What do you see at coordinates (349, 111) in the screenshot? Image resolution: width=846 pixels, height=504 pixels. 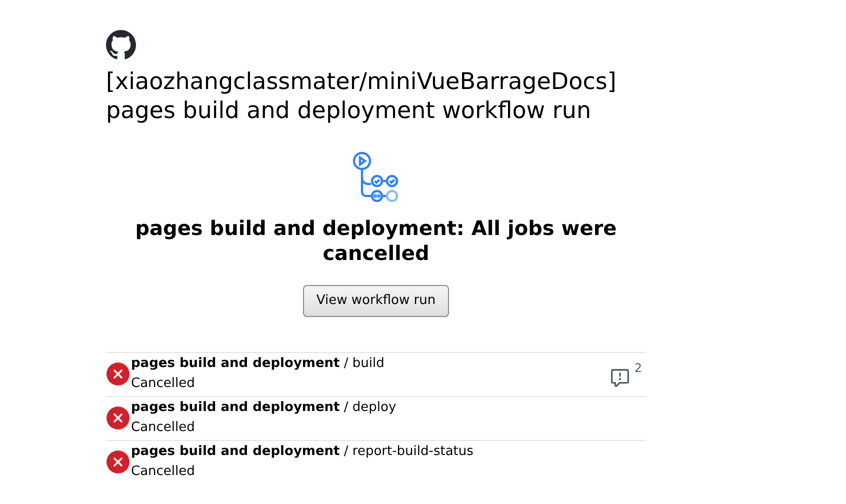 I see `page-subtitle: pages build and deployment workflow run` at bounding box center [349, 111].